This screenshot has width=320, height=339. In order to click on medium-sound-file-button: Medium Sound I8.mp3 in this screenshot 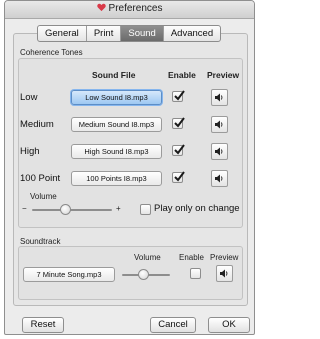, I will do `click(116, 124)`.